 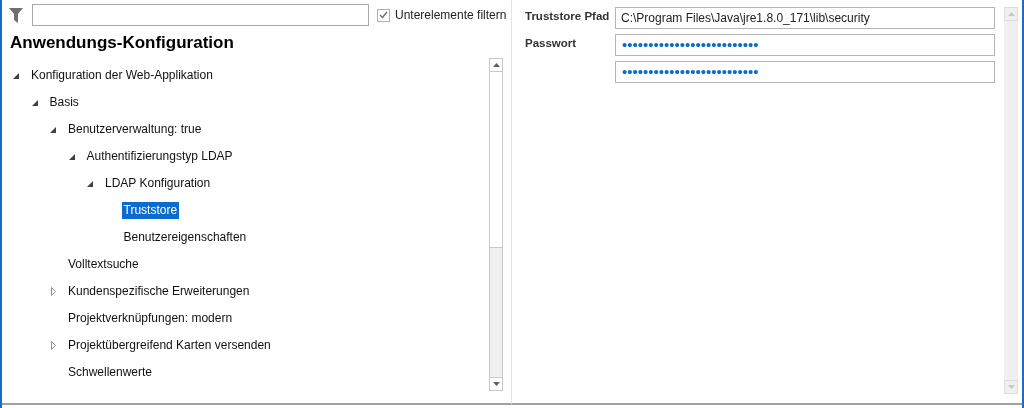 What do you see at coordinates (16, 15) in the screenshot?
I see `filter-icon` at bounding box center [16, 15].